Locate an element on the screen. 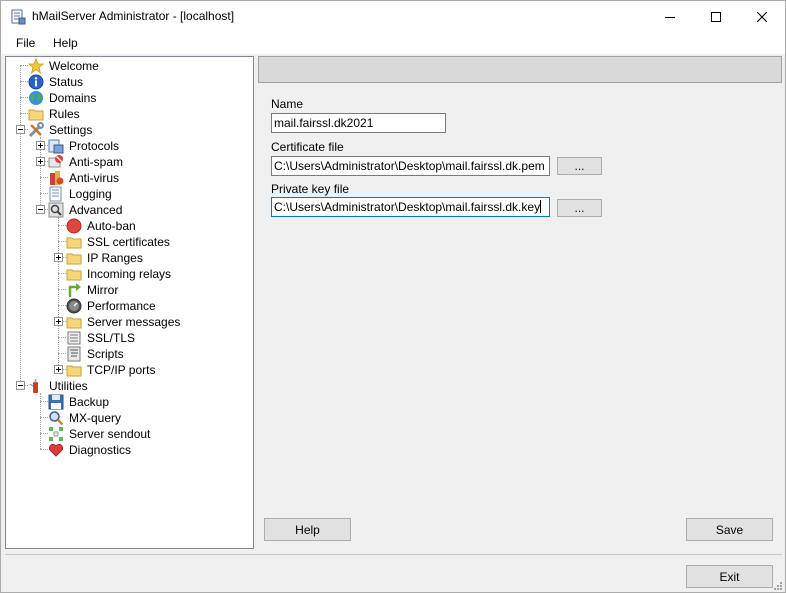 The width and height of the screenshot is (786, 593). name-input: mail.fairssl.dk2021 is located at coordinates (358, 123).